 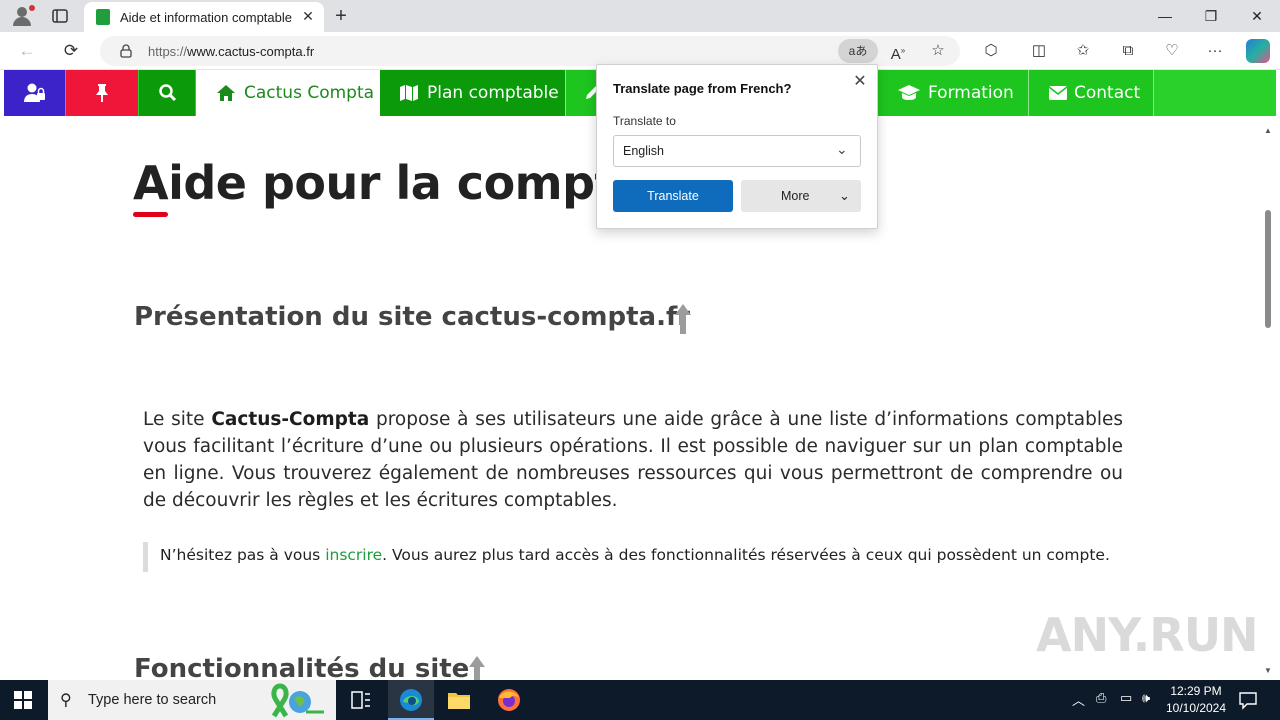 What do you see at coordinates (953, 93) in the screenshot?
I see `menu-formation-tab: Formation` at bounding box center [953, 93].